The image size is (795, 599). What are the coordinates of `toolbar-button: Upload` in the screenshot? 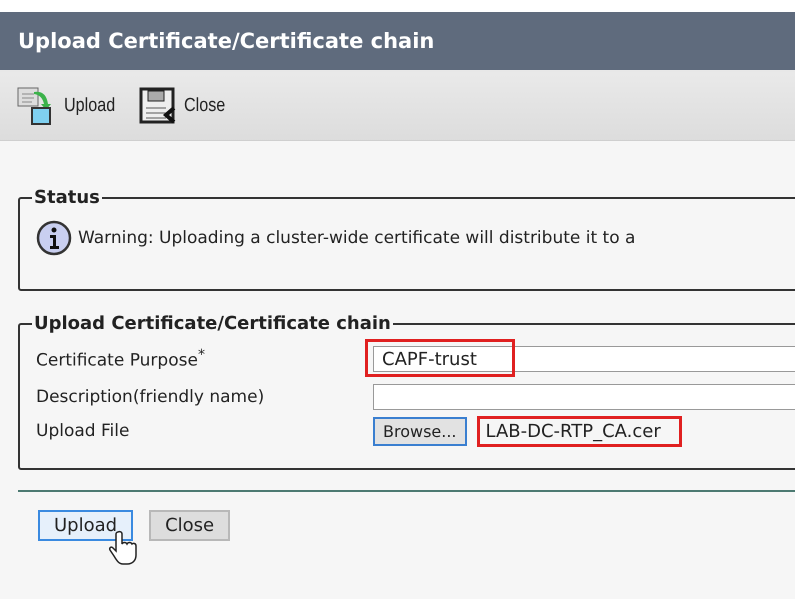 It's located at (70, 106).